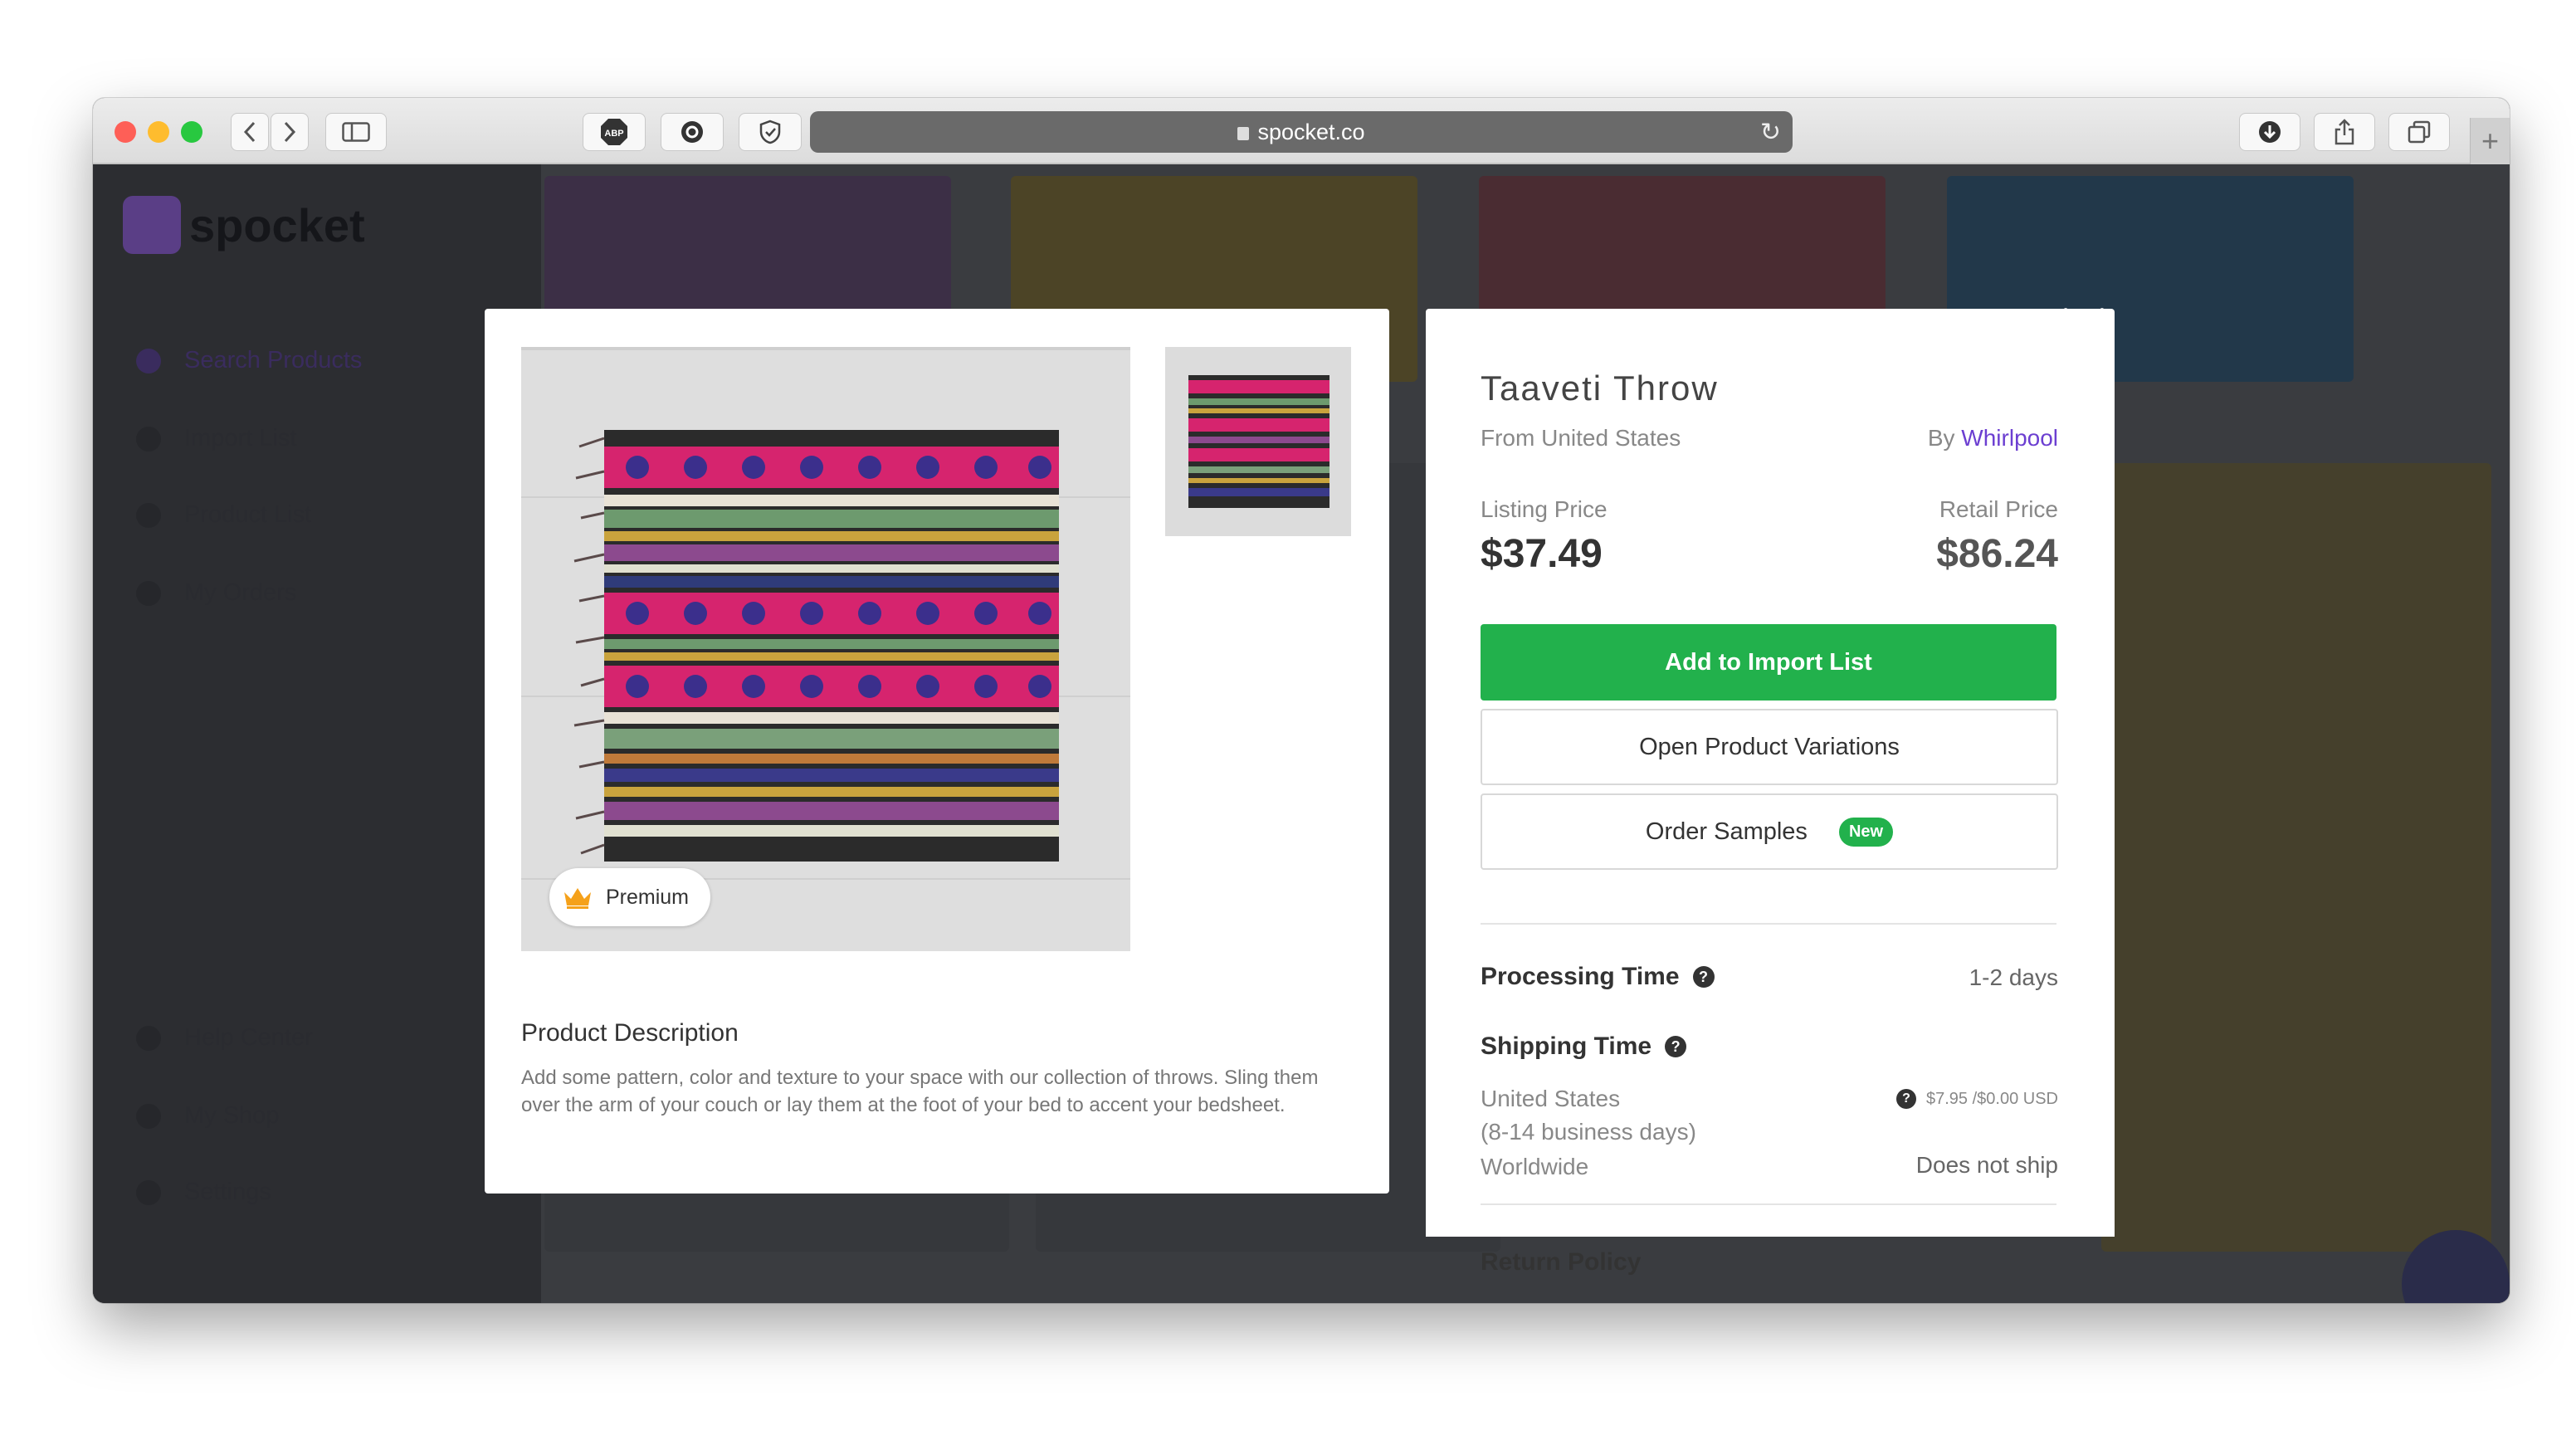 The height and width of the screenshot is (1445, 2576). I want to click on tabs-overview-button, so click(2419, 132).